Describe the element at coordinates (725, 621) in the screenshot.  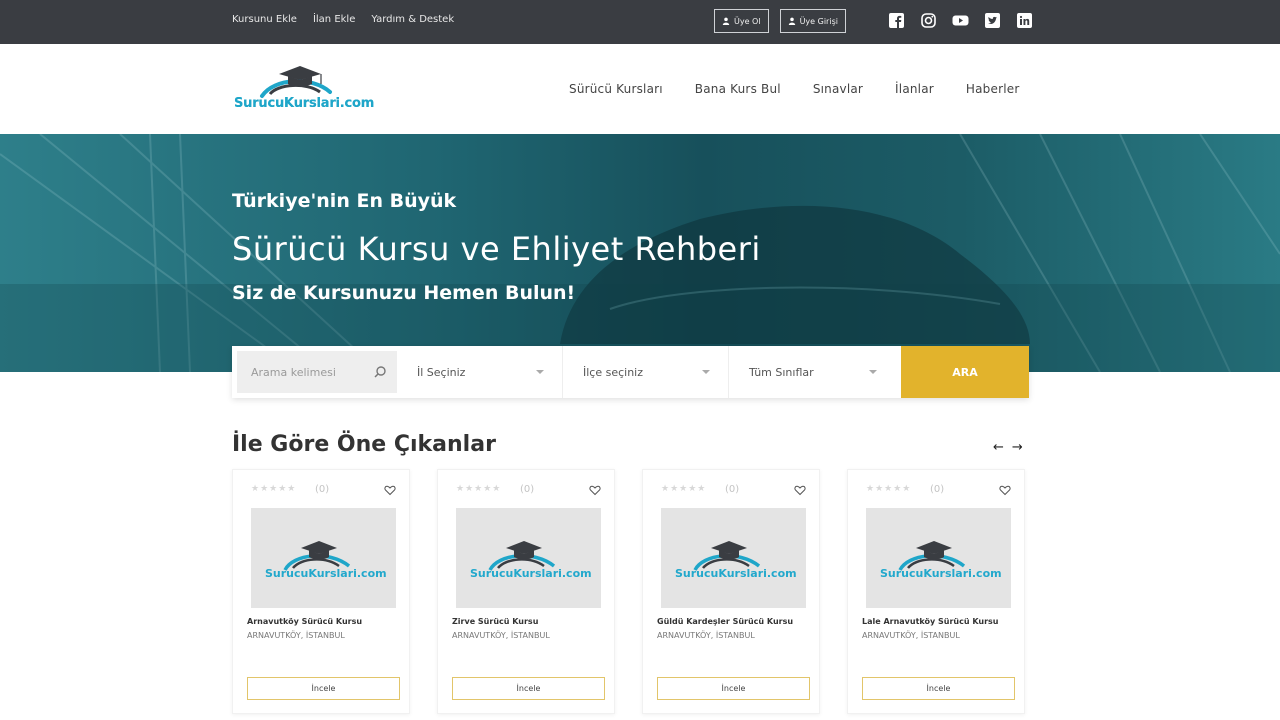
I see `course-name: Güldü Kardeşler Sürücü Kursu` at that location.